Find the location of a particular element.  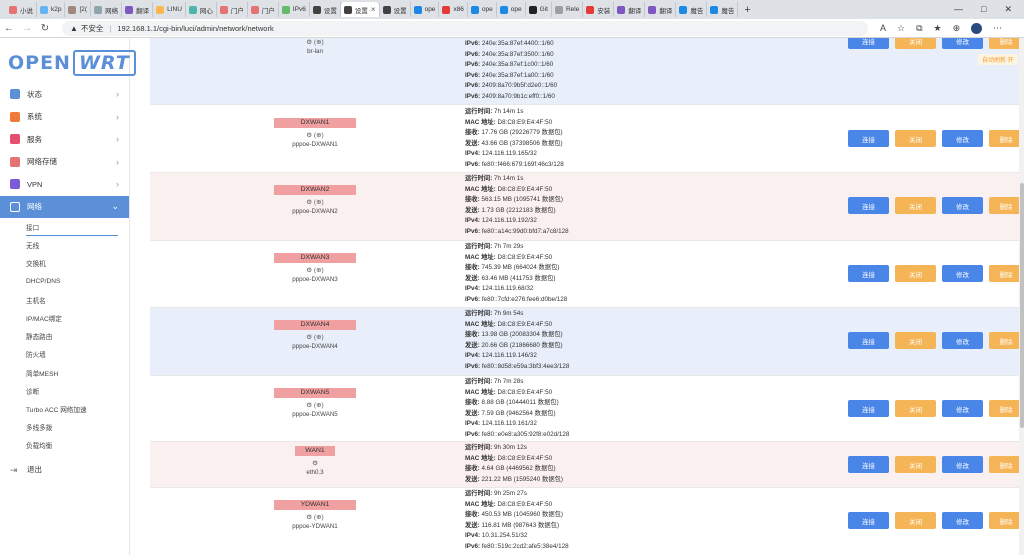

browser-tab: Rele is located at coordinates (568, 9).